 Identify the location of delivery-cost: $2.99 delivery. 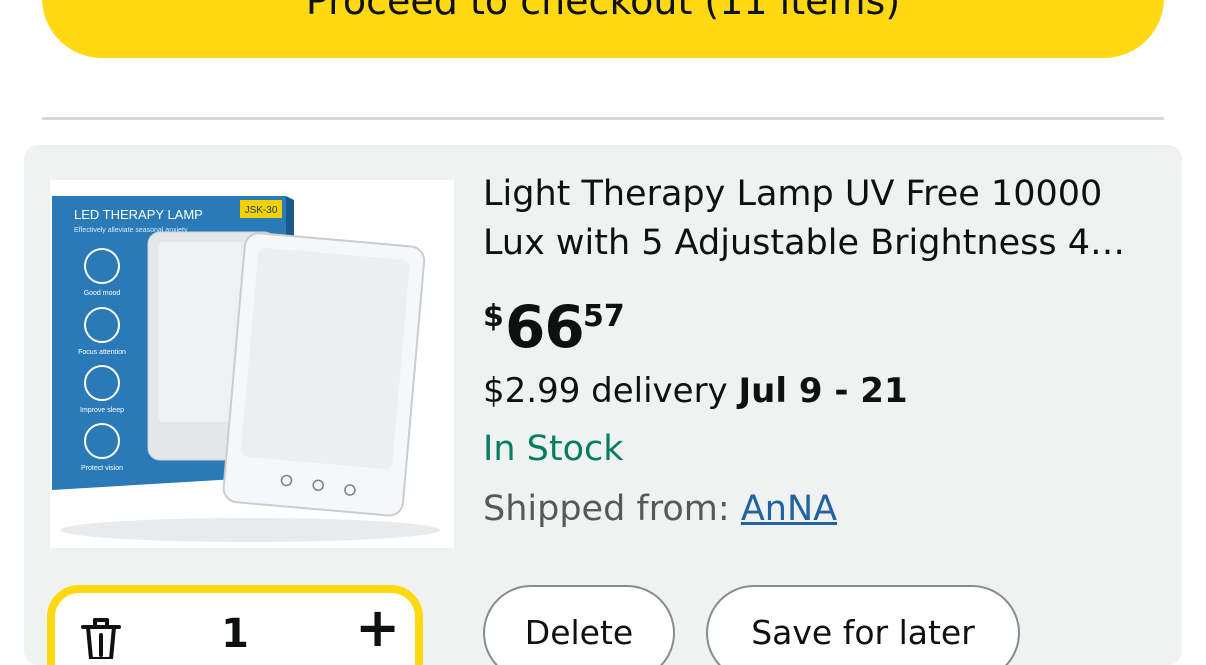
(605, 391).